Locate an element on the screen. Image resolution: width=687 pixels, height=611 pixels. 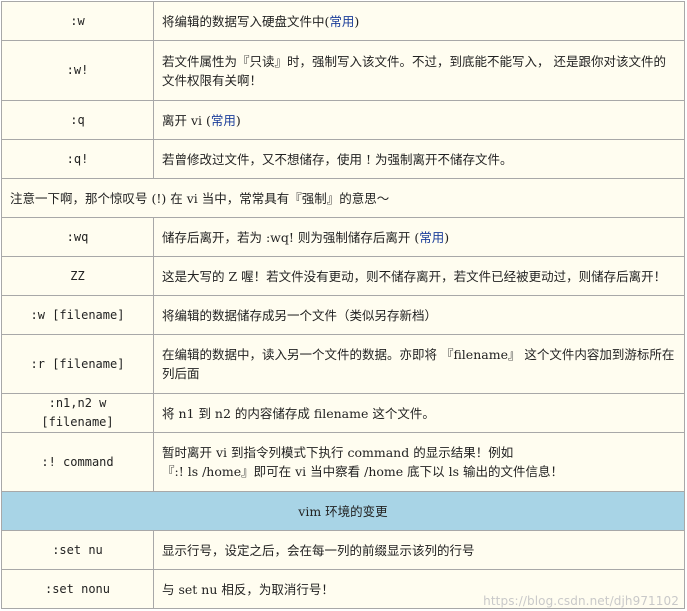
command-cell: :w! is located at coordinates (77, 70).